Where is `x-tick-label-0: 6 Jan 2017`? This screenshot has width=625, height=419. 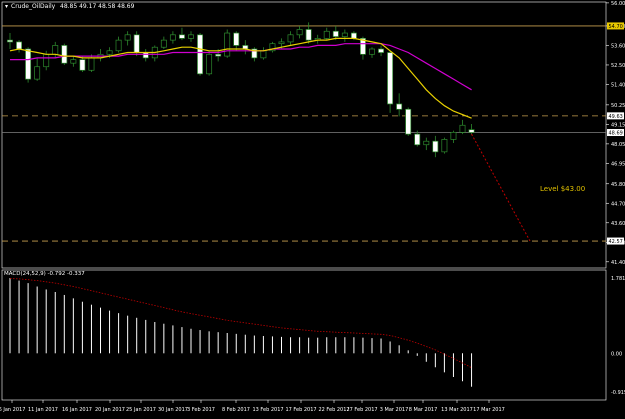
x-tick-label-0: 6 Jan 2017 is located at coordinates (12, 410).